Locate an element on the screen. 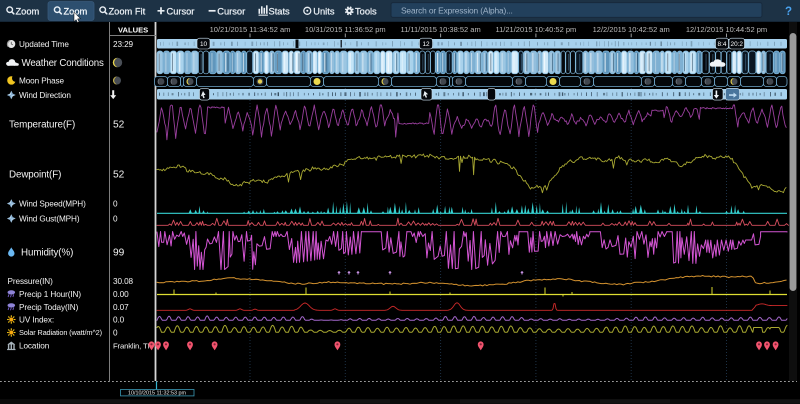 The image size is (800, 404). svg-text: 23:29 is located at coordinates (123, 44).